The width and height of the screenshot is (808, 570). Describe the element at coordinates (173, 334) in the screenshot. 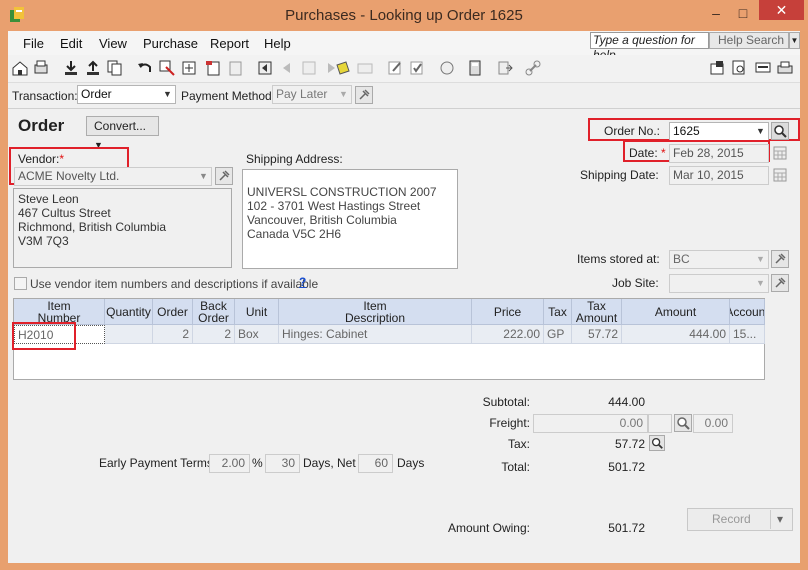

I see `grid-cell-order: 2` at that location.